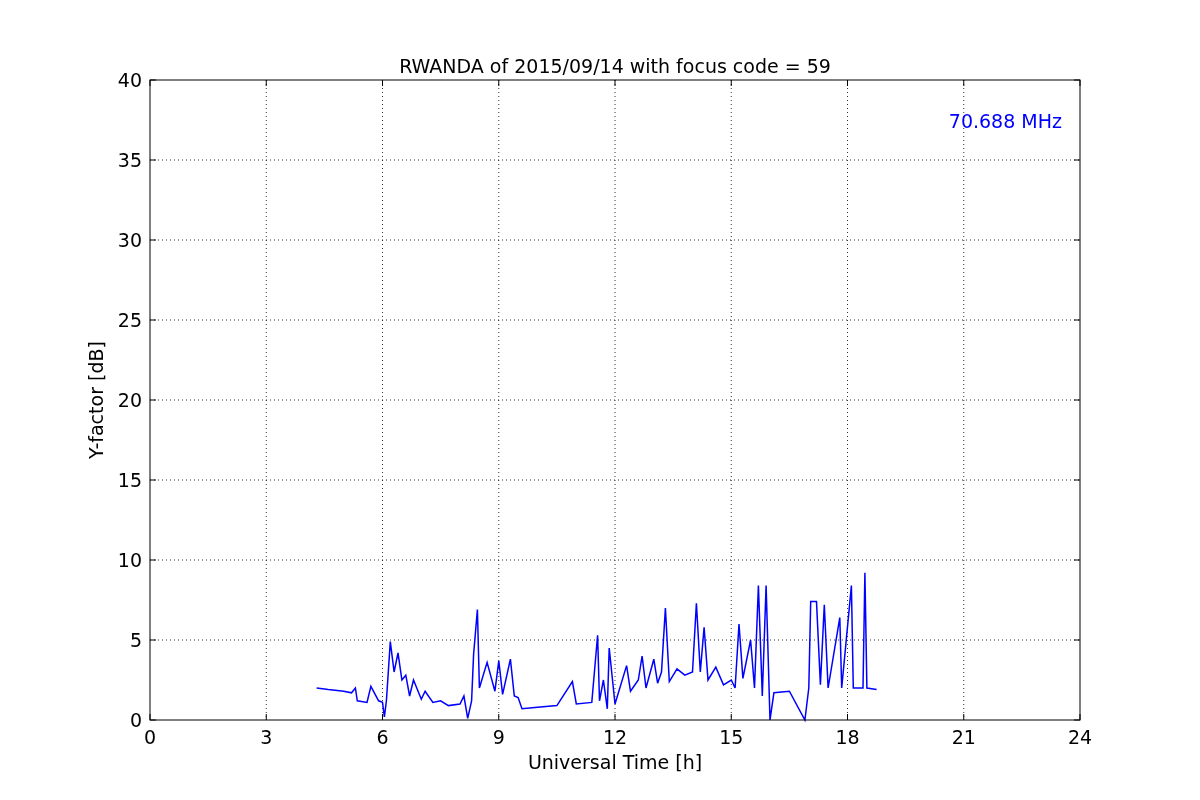  Describe the element at coordinates (96, 400) in the screenshot. I see `y-axis-label: Y-factor [dB]` at that location.